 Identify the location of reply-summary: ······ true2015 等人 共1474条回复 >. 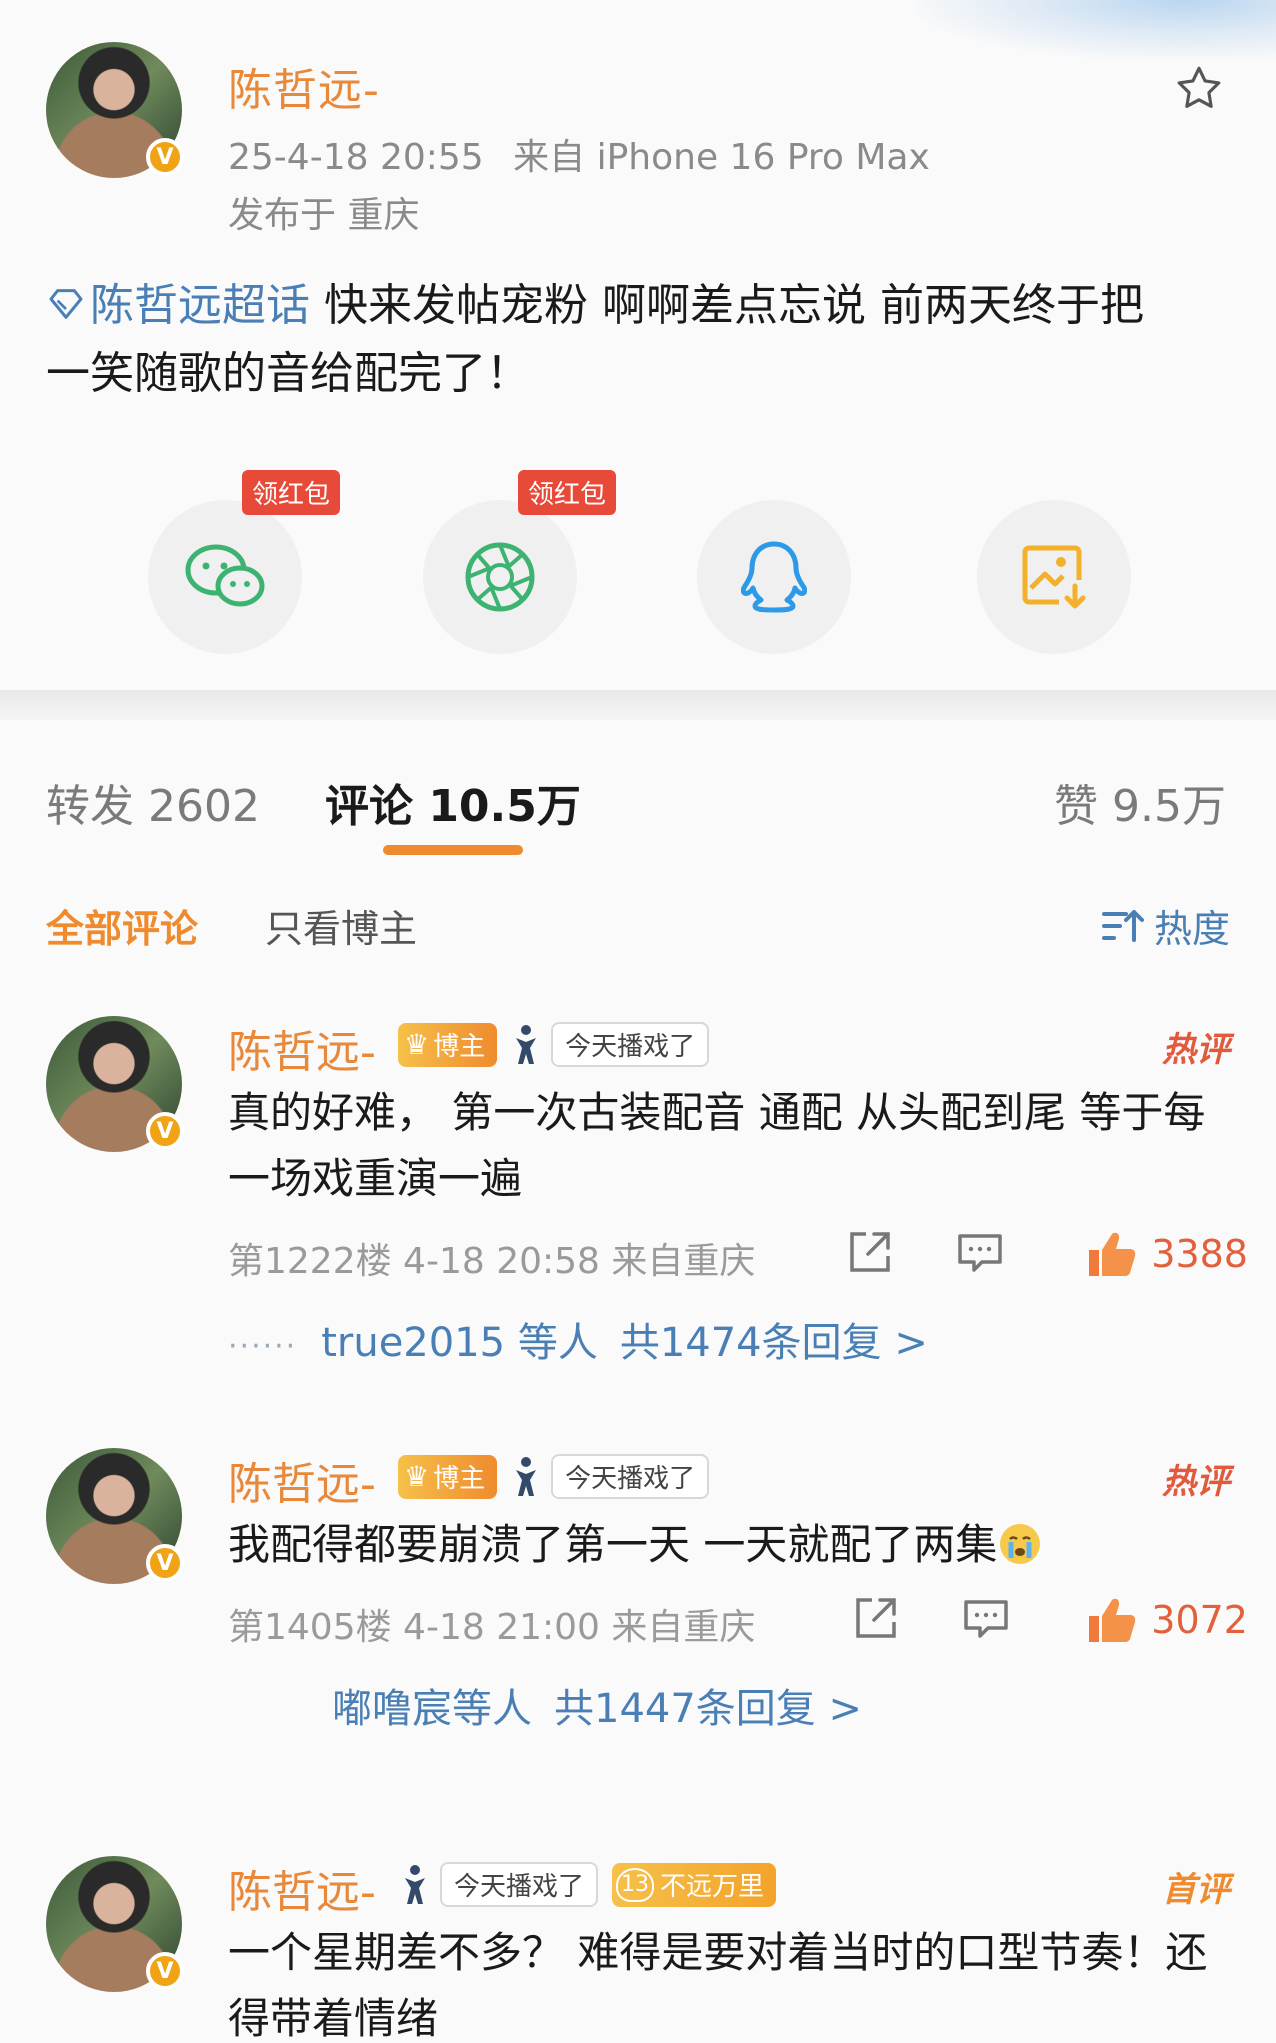
(578, 1339).